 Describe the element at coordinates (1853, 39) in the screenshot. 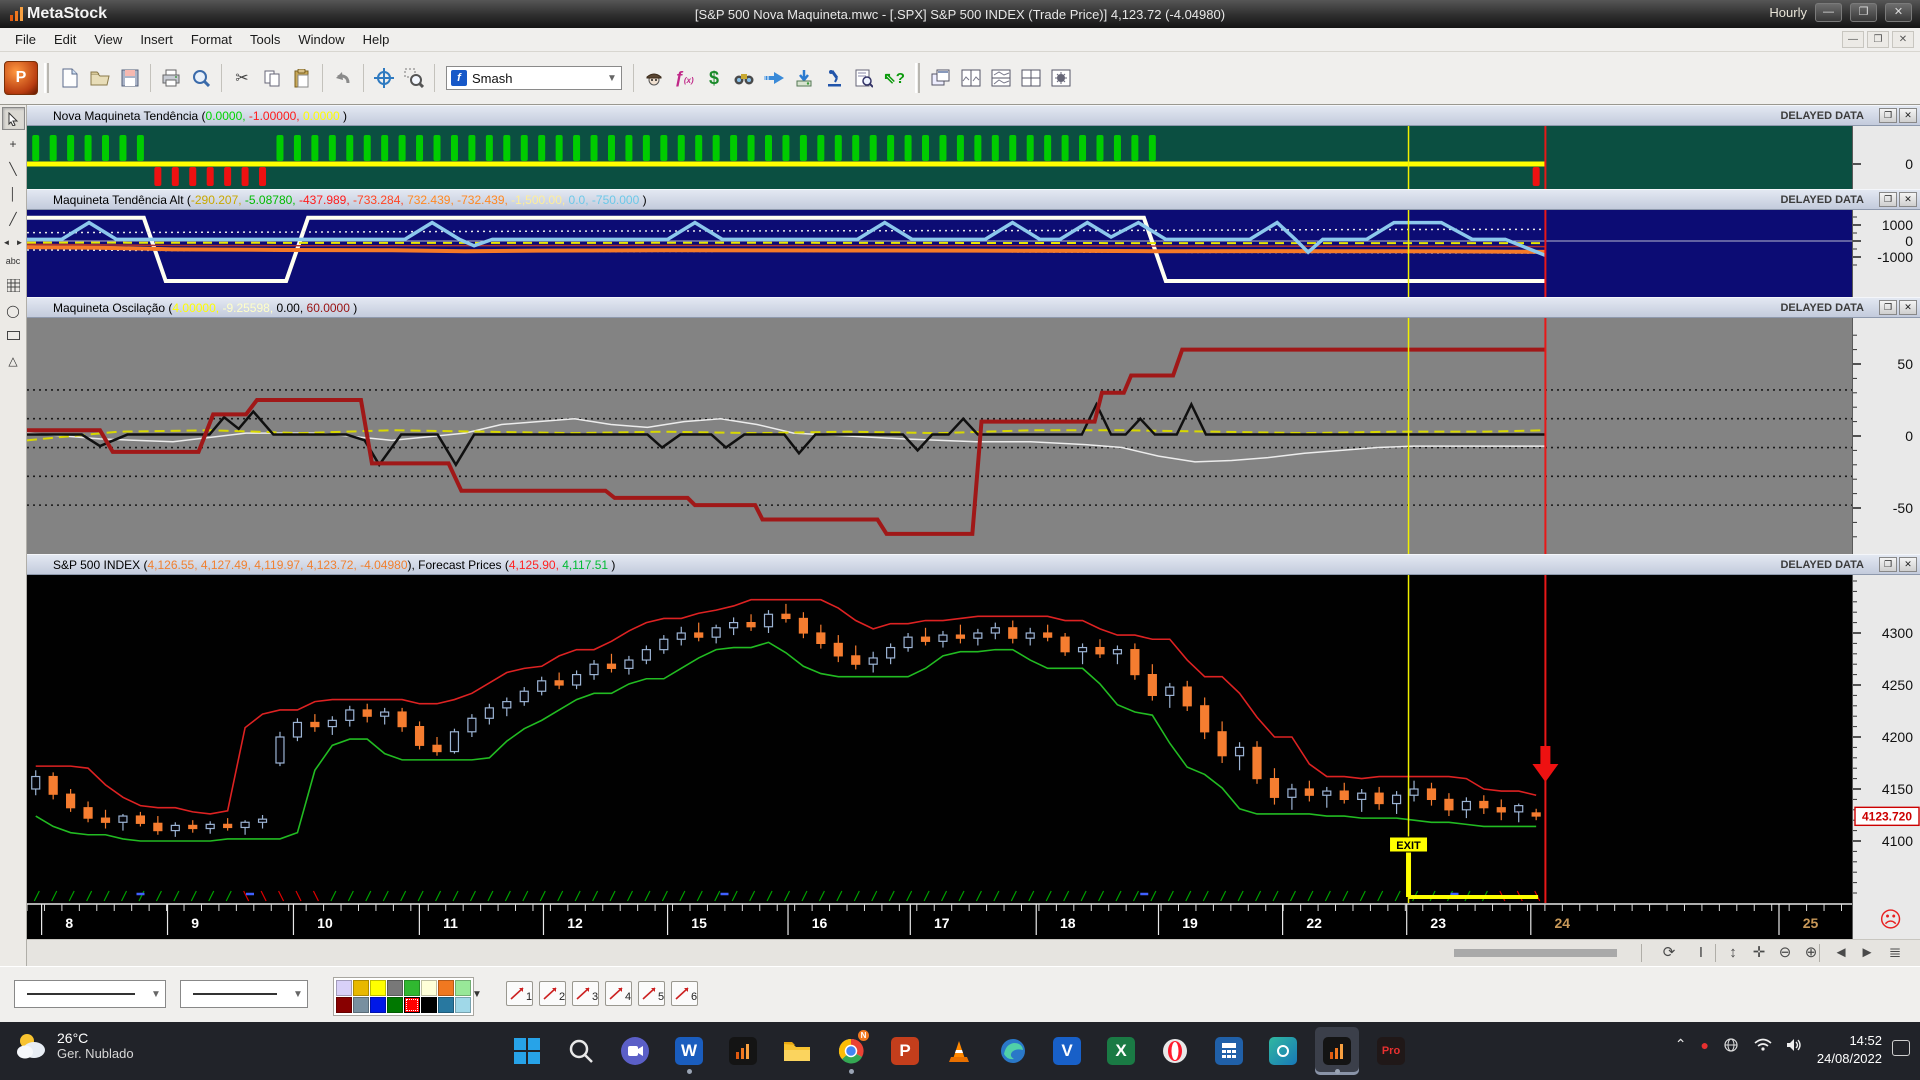

I see `child-minimize-button: —` at that location.